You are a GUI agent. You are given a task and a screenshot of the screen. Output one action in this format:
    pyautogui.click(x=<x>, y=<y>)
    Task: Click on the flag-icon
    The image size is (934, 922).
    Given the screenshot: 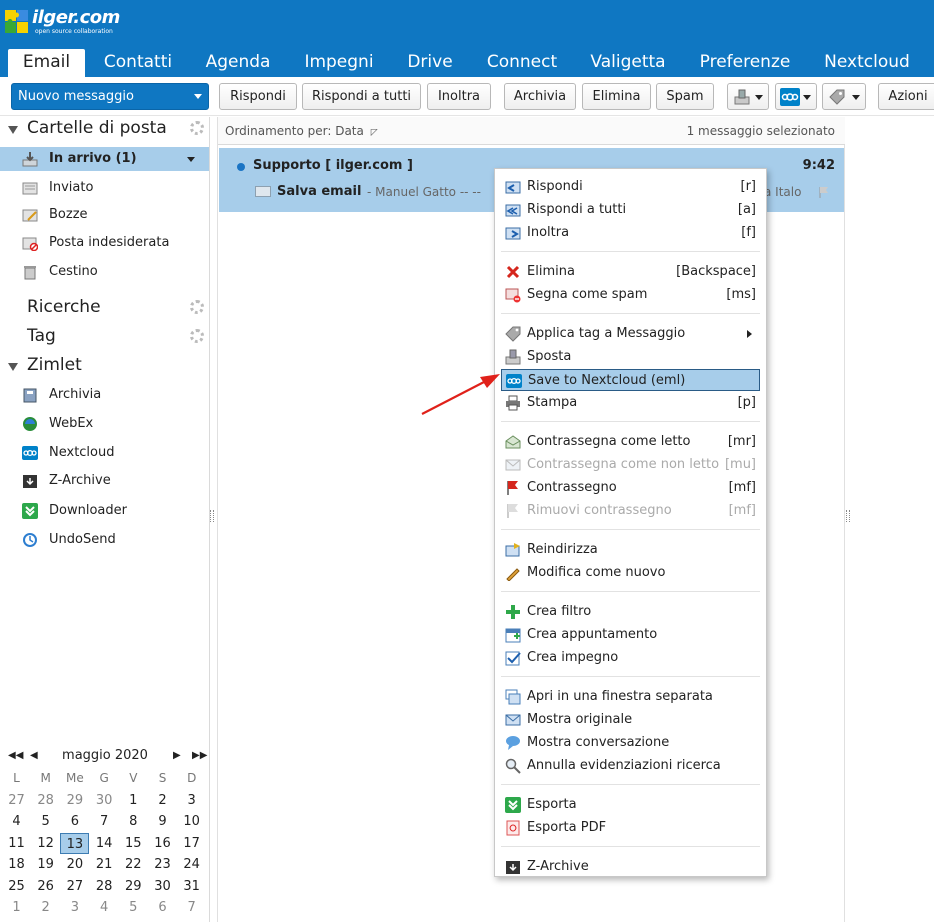 What is the action you would take?
    pyautogui.click(x=824, y=192)
    